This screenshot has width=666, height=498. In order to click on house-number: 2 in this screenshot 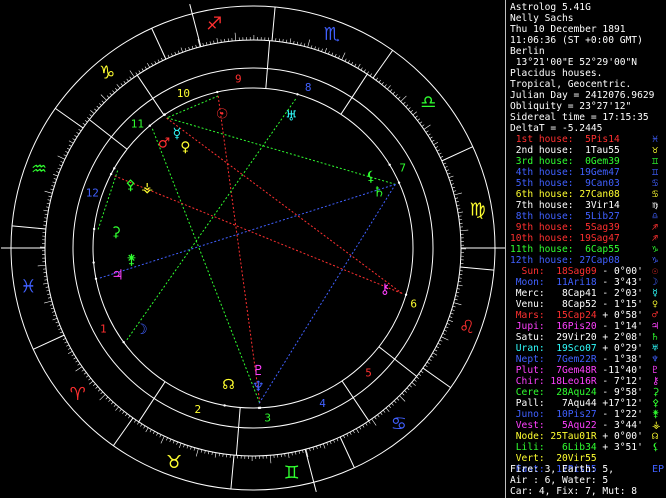, I will do `click(197, 409)`.